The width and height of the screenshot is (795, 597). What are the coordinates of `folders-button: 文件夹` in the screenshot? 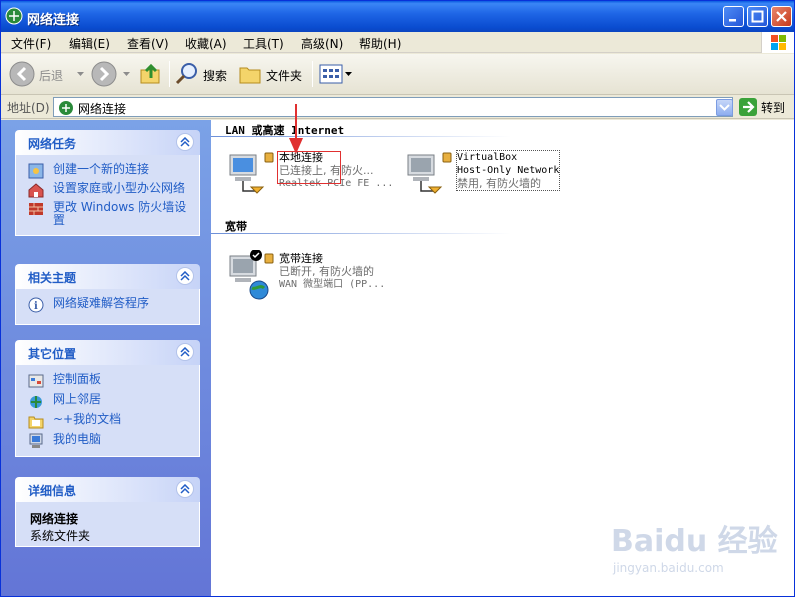 It's located at (272, 74).